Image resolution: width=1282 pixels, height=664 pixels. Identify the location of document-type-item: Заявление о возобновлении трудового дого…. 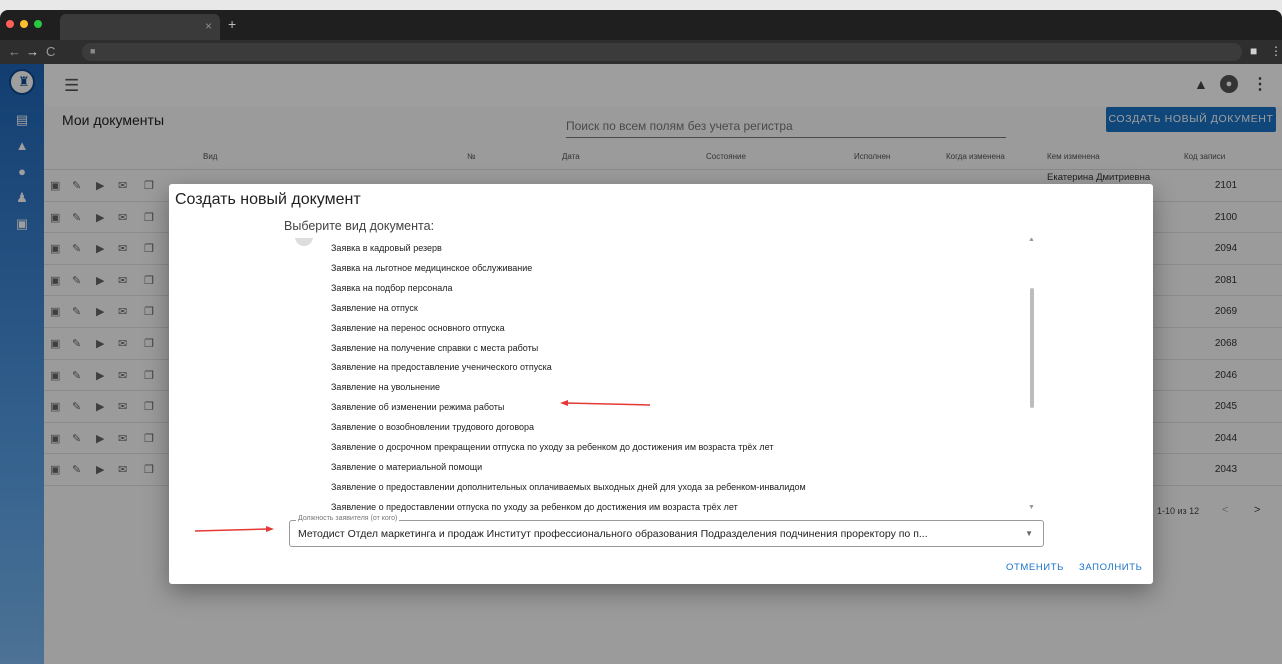
(432, 427).